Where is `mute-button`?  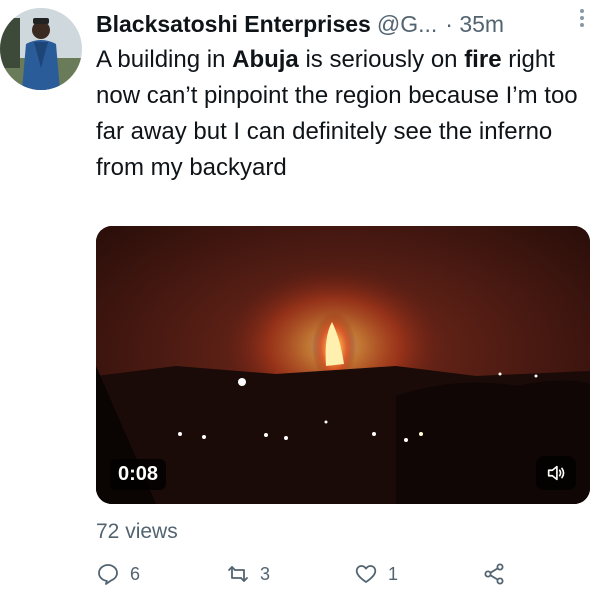 mute-button is located at coordinates (556, 473).